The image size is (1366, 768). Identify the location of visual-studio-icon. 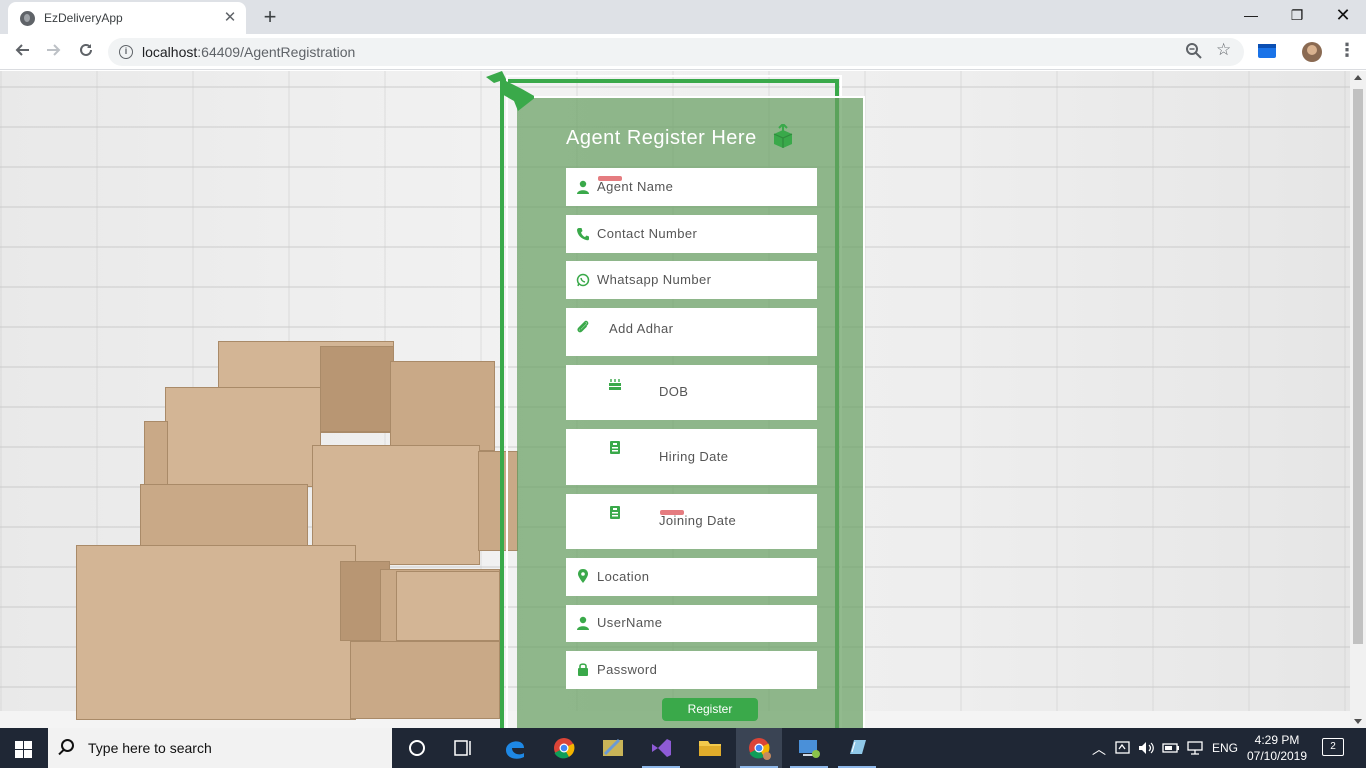
(661, 748).